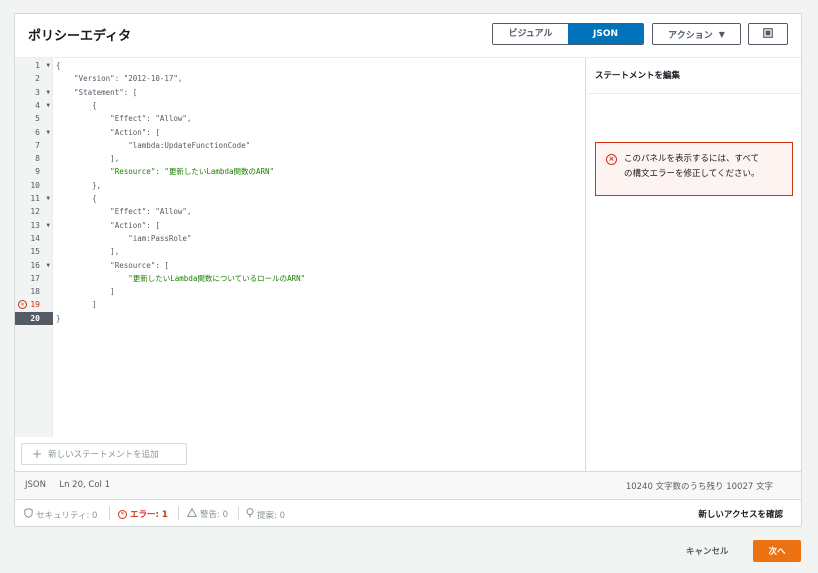  Describe the element at coordinates (58, 318) in the screenshot. I see `code-line: }` at that location.